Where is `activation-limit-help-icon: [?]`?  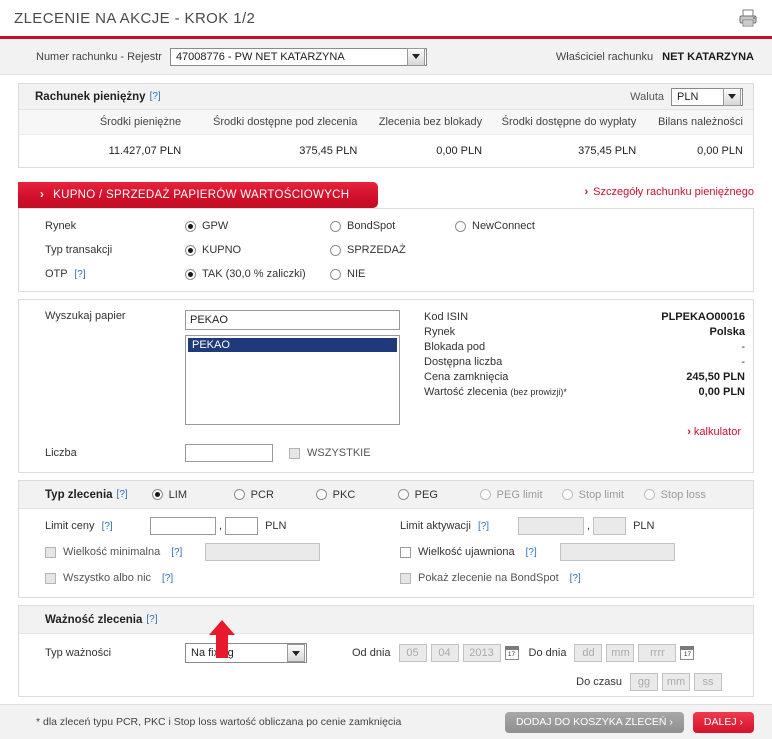
activation-limit-help-icon: [?] is located at coordinates (483, 526).